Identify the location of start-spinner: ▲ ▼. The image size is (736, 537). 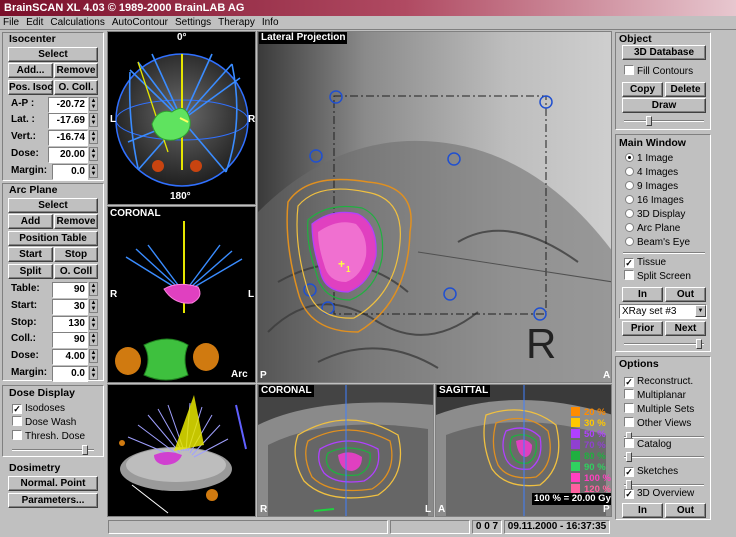
(93, 306).